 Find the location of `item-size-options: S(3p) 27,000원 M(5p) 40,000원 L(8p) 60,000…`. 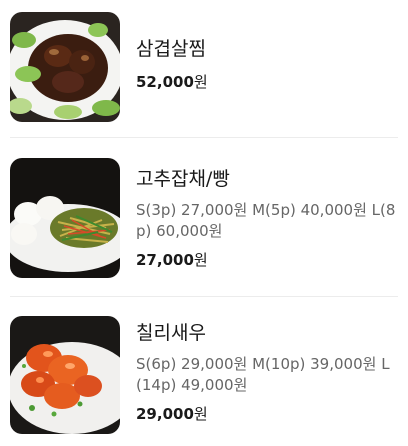

item-size-options: S(3p) 27,000원 M(5p) 40,000원 L(8p) 60,000… is located at coordinates (266, 220).